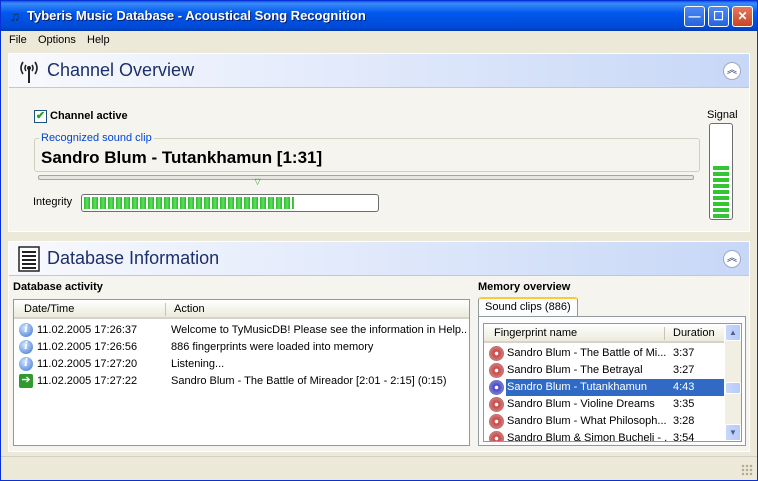  I want to click on integrity-progress-fill, so click(189, 203).